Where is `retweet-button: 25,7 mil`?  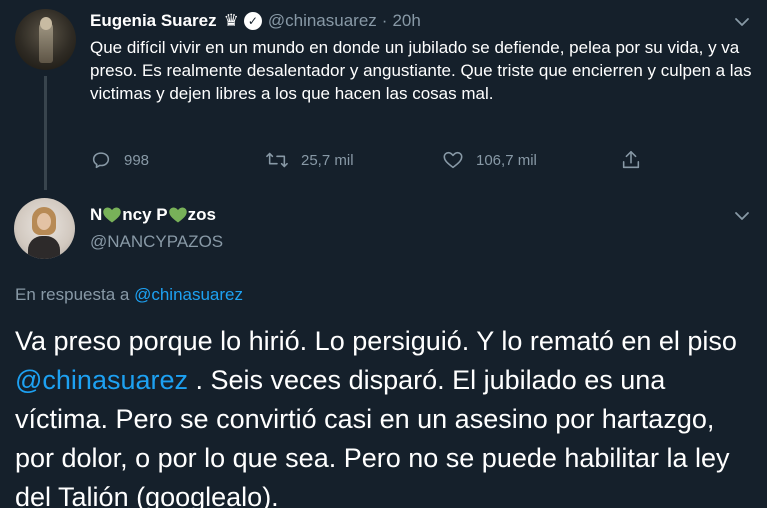
retweet-button: 25,7 mil is located at coordinates (309, 160).